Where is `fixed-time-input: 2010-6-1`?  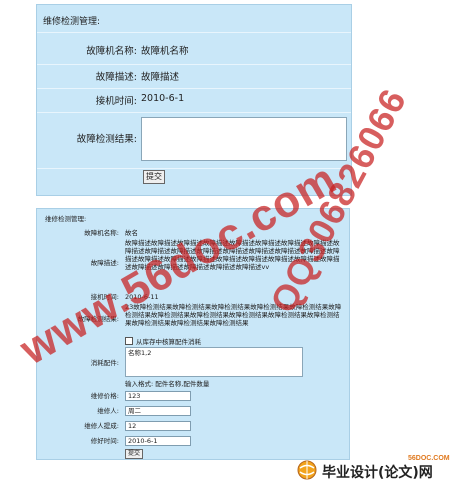
fixed-time-input: 2010-6-1 is located at coordinates (158, 441).